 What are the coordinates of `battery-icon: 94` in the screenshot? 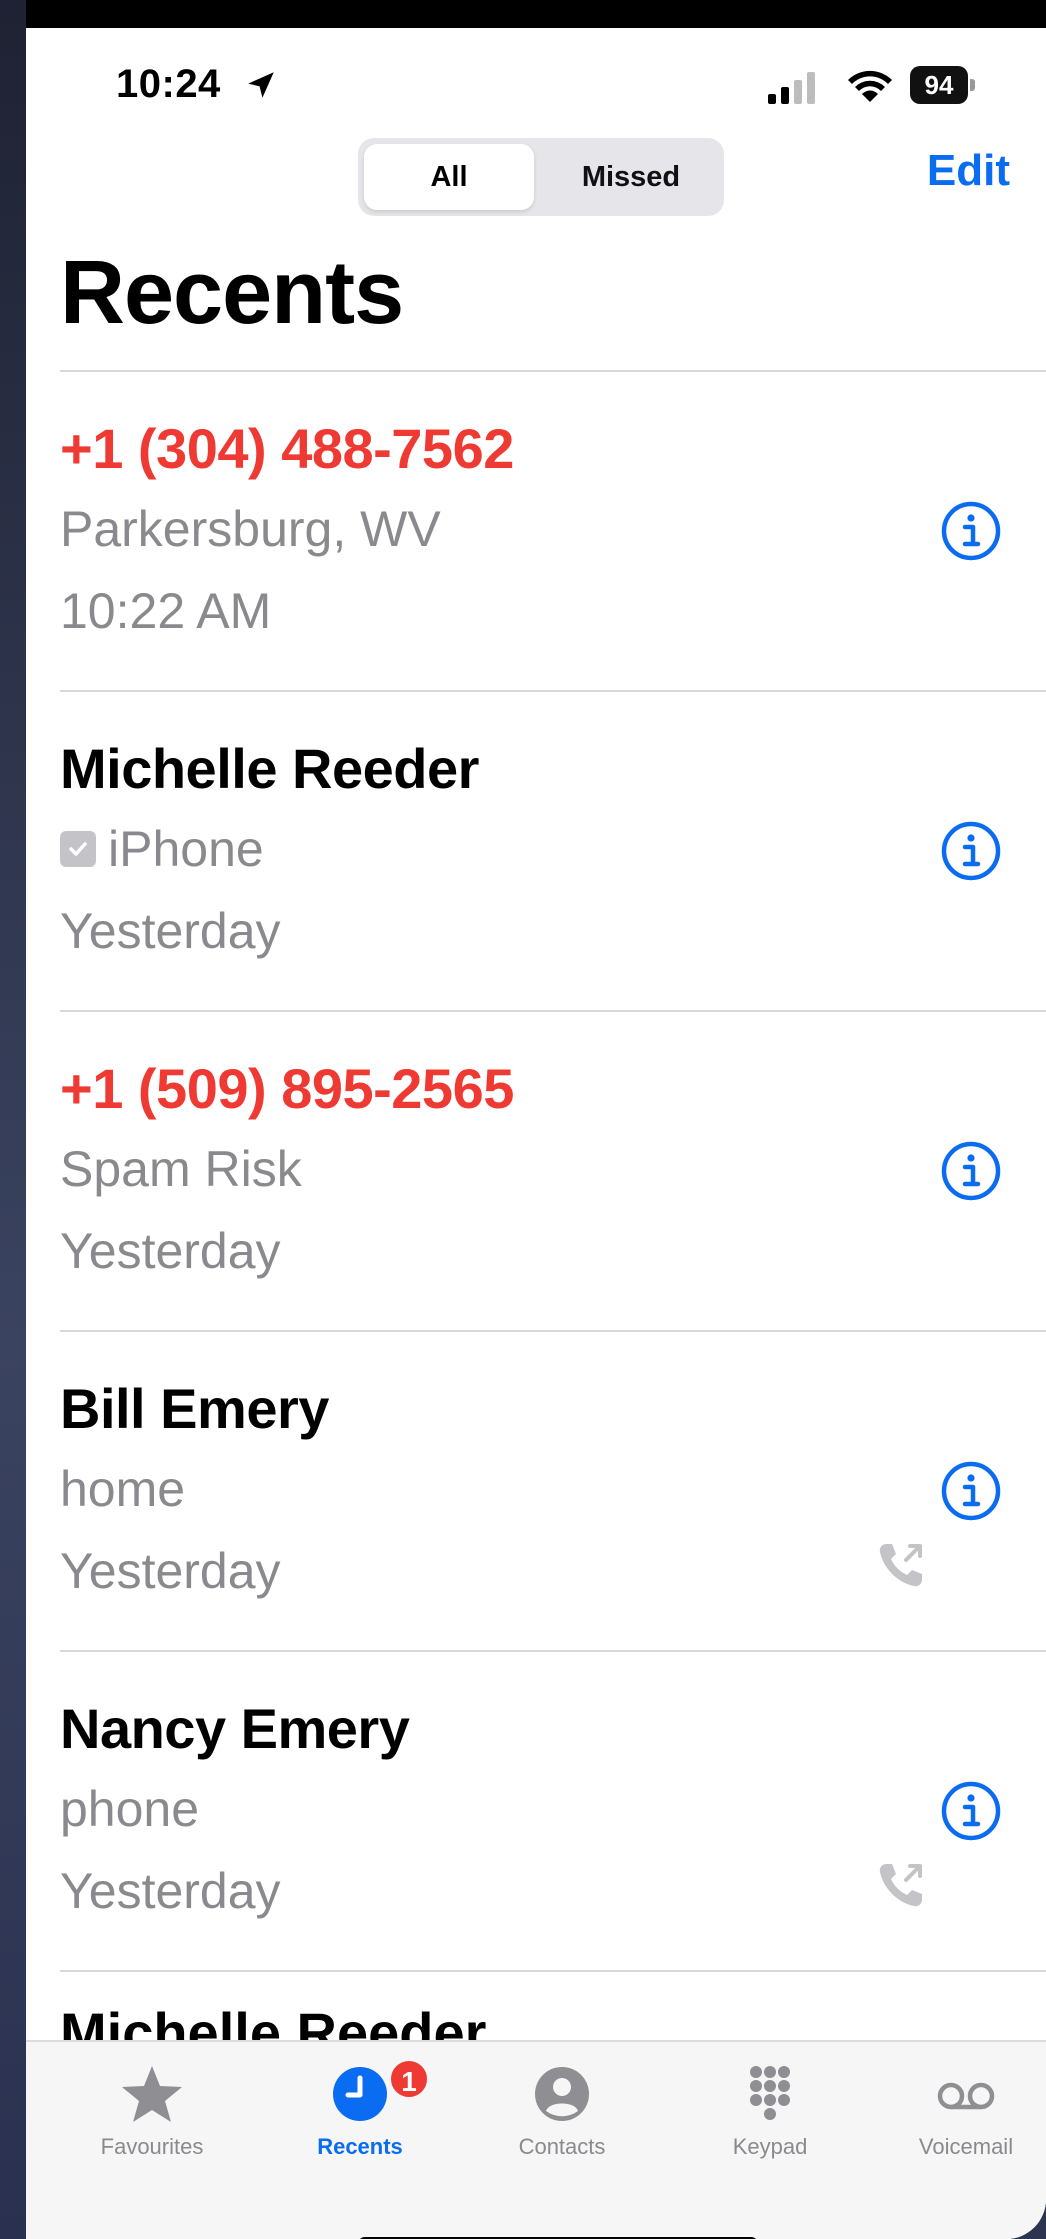 It's located at (943, 85).